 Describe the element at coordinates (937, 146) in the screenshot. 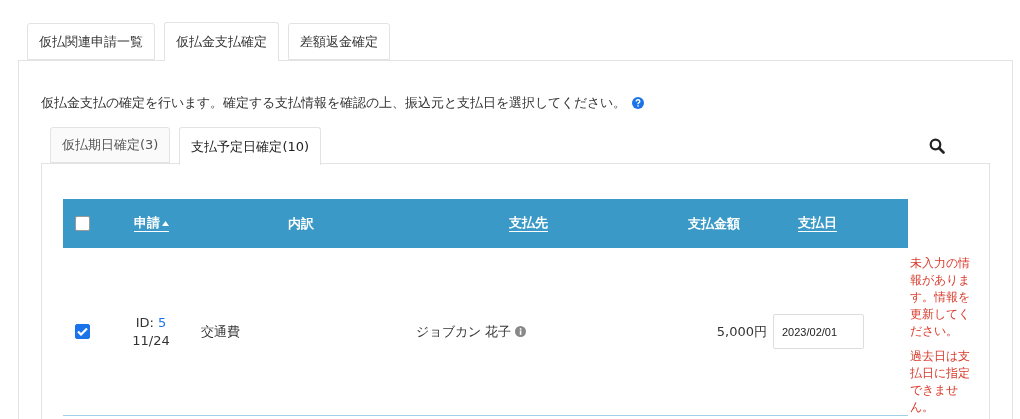

I see `search-icon` at that location.